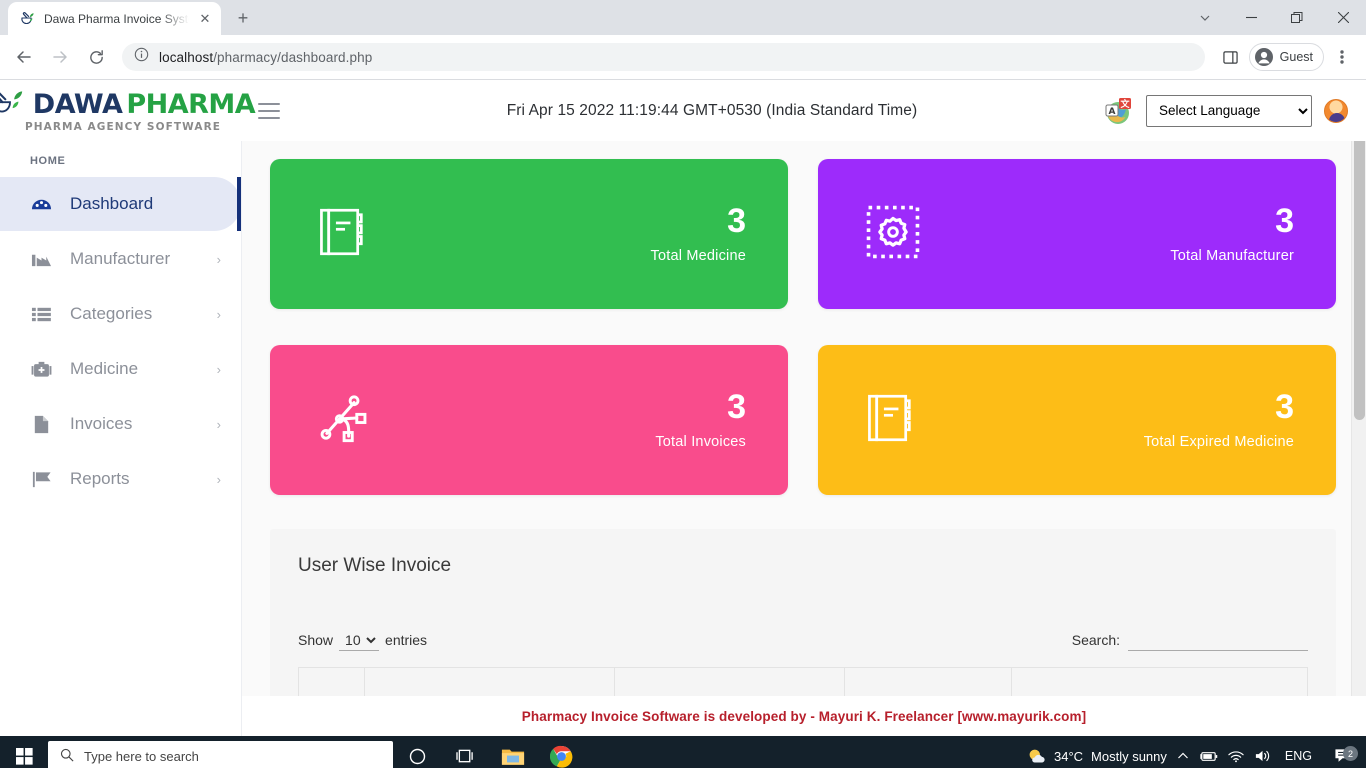 Image resolution: width=1366 pixels, height=768 pixels. What do you see at coordinates (96, 57) in the screenshot?
I see `reload-icon` at bounding box center [96, 57].